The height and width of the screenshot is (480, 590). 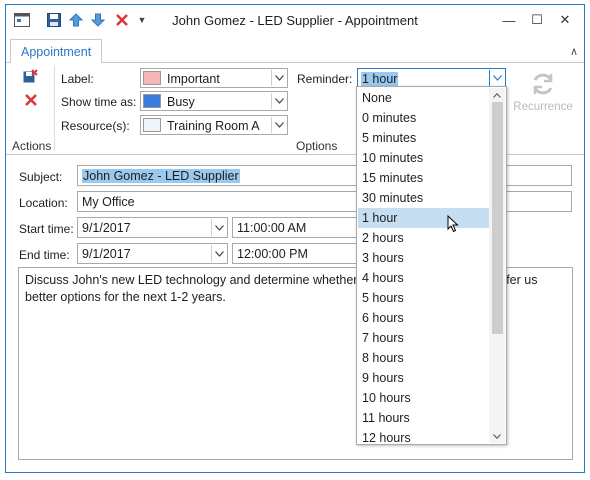 I want to click on reminder-option: 11 hours, so click(x=424, y=418).